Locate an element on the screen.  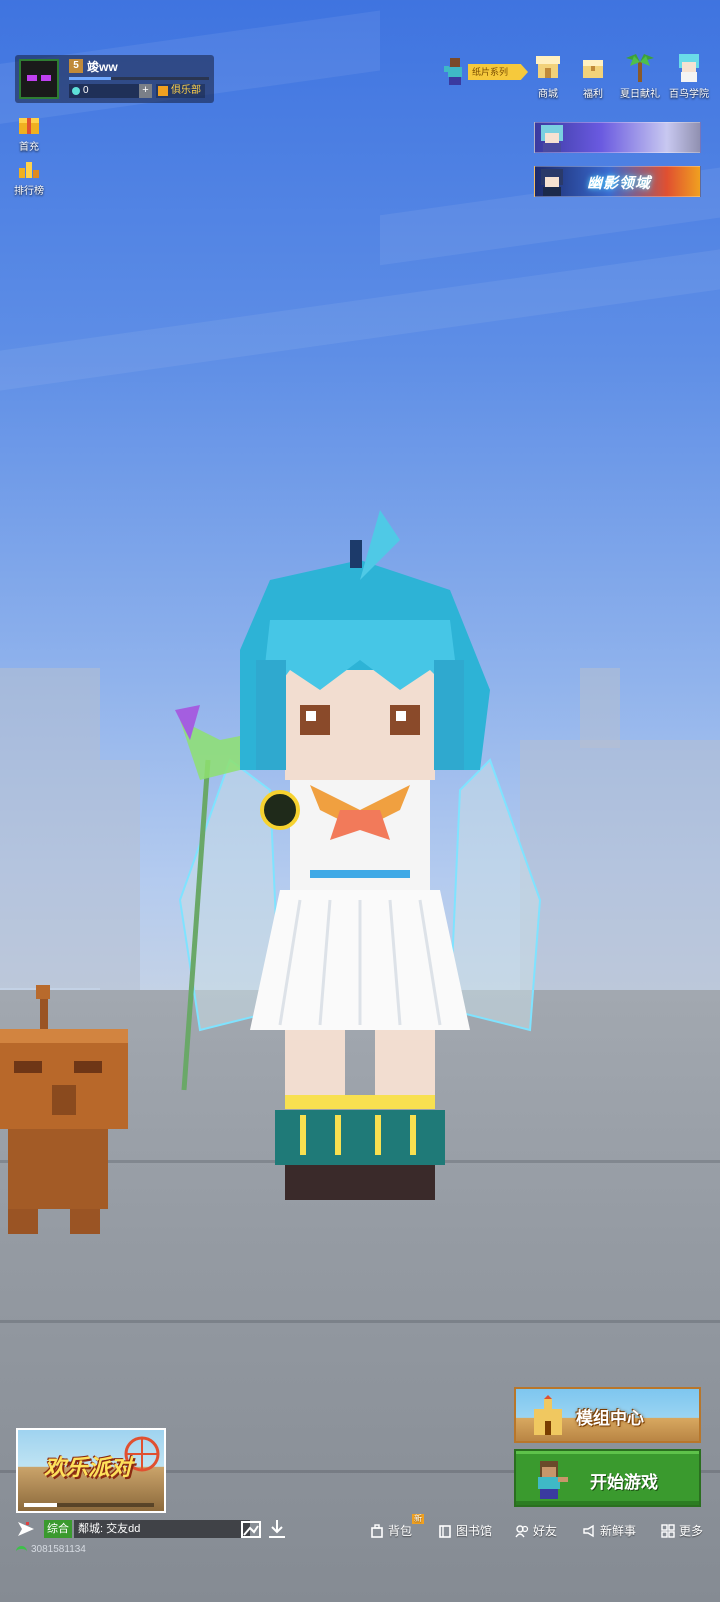
add-currency-button: + is located at coordinates (145, 91).